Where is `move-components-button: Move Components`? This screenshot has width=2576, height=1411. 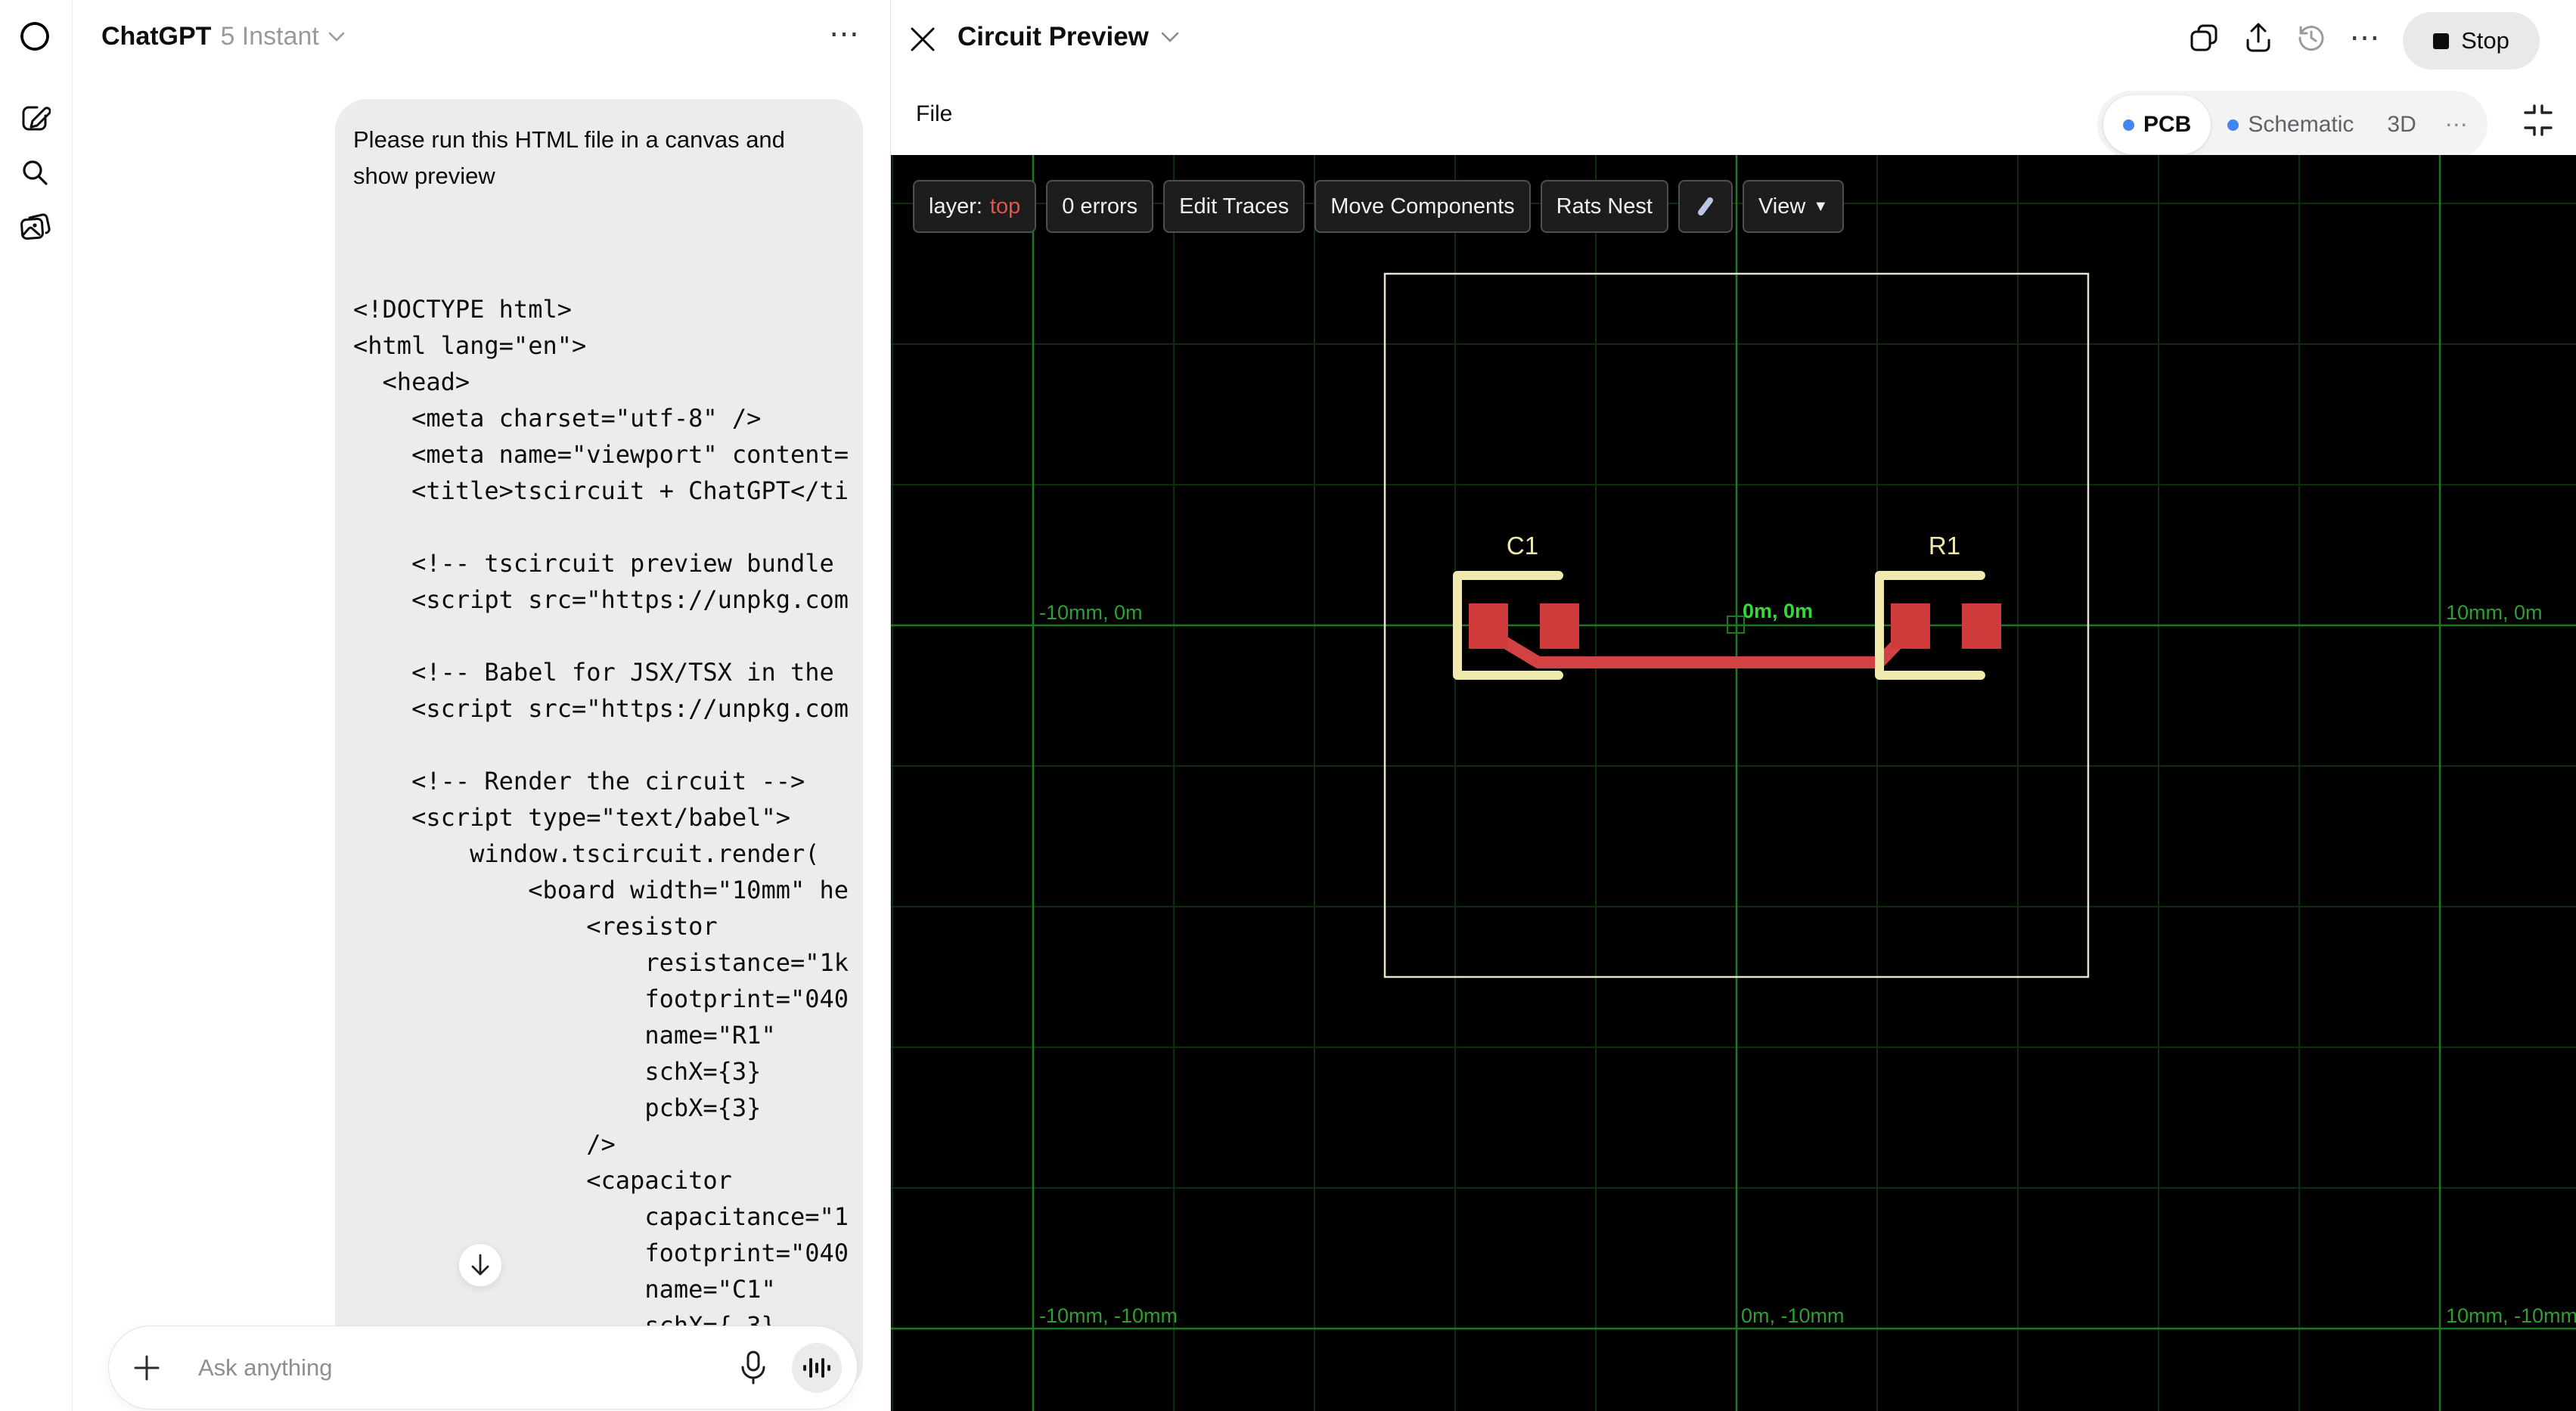 move-components-button: Move Components is located at coordinates (1422, 206).